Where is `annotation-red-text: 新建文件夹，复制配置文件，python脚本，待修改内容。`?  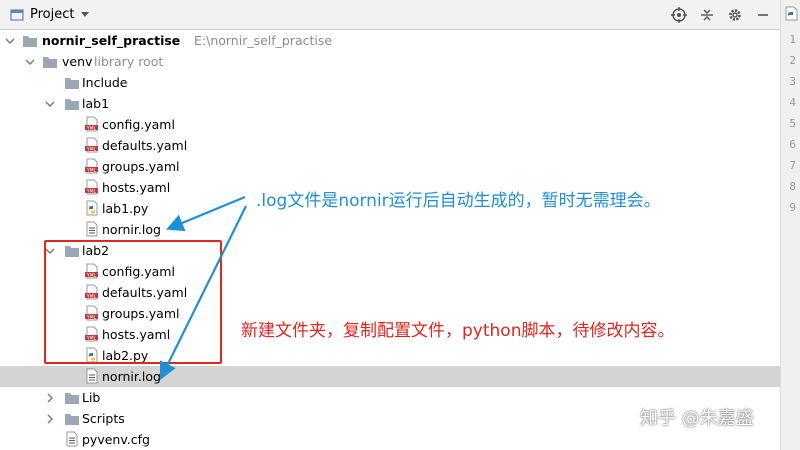
annotation-red-text: 新建文件夹，复制配置文件，python脚本，待修改内容。 is located at coordinates (458, 331).